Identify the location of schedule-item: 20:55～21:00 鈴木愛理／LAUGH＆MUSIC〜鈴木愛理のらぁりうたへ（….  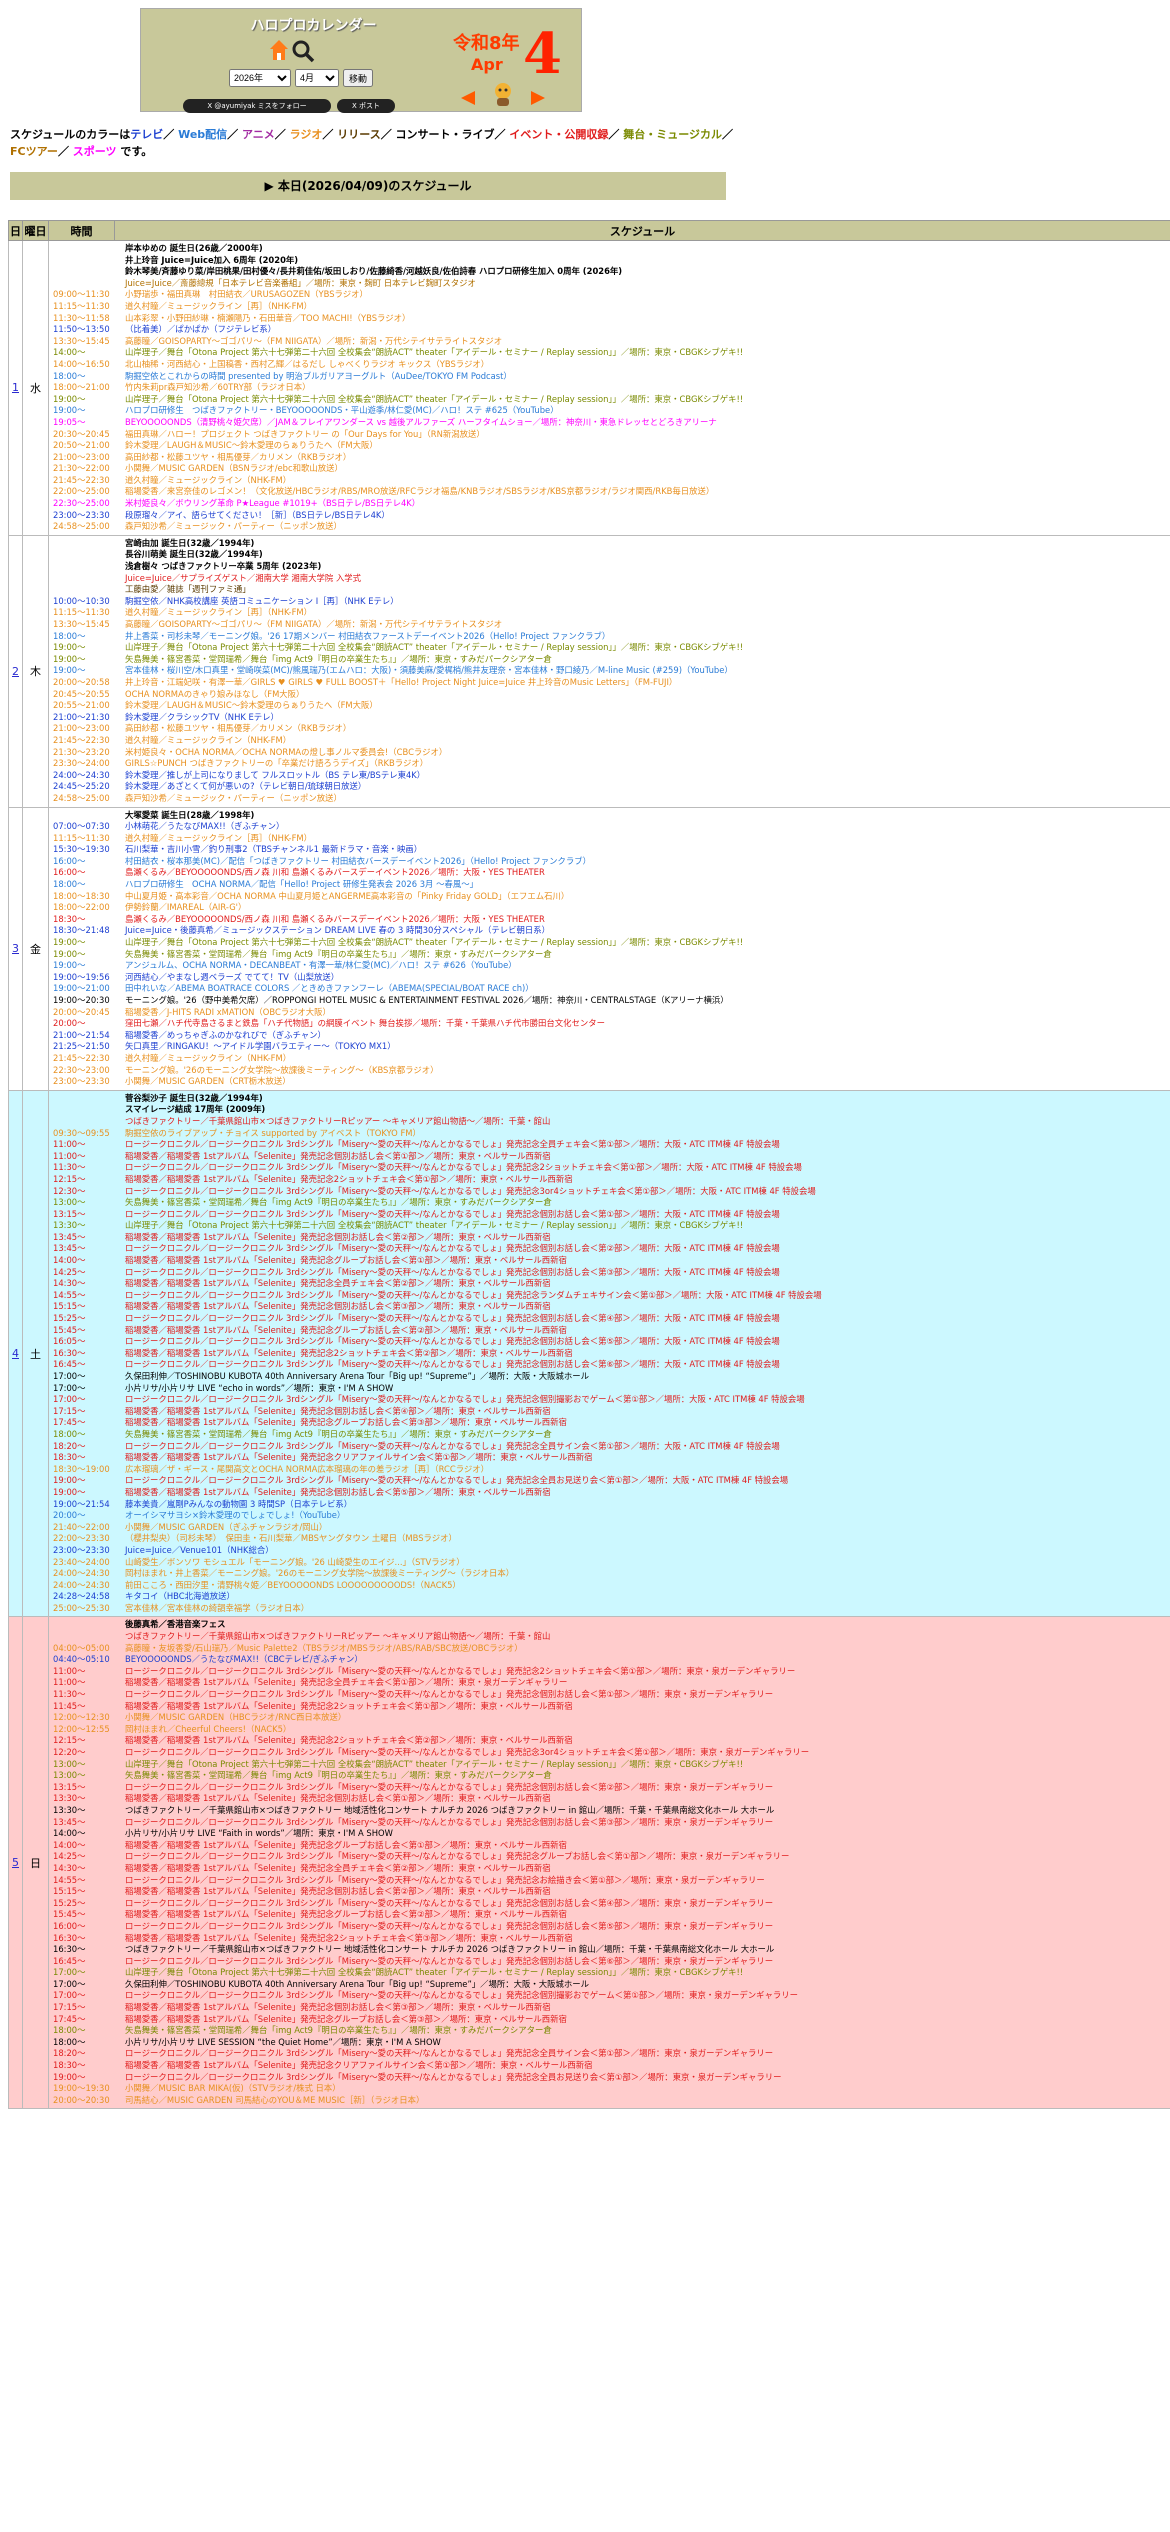
(609, 706).